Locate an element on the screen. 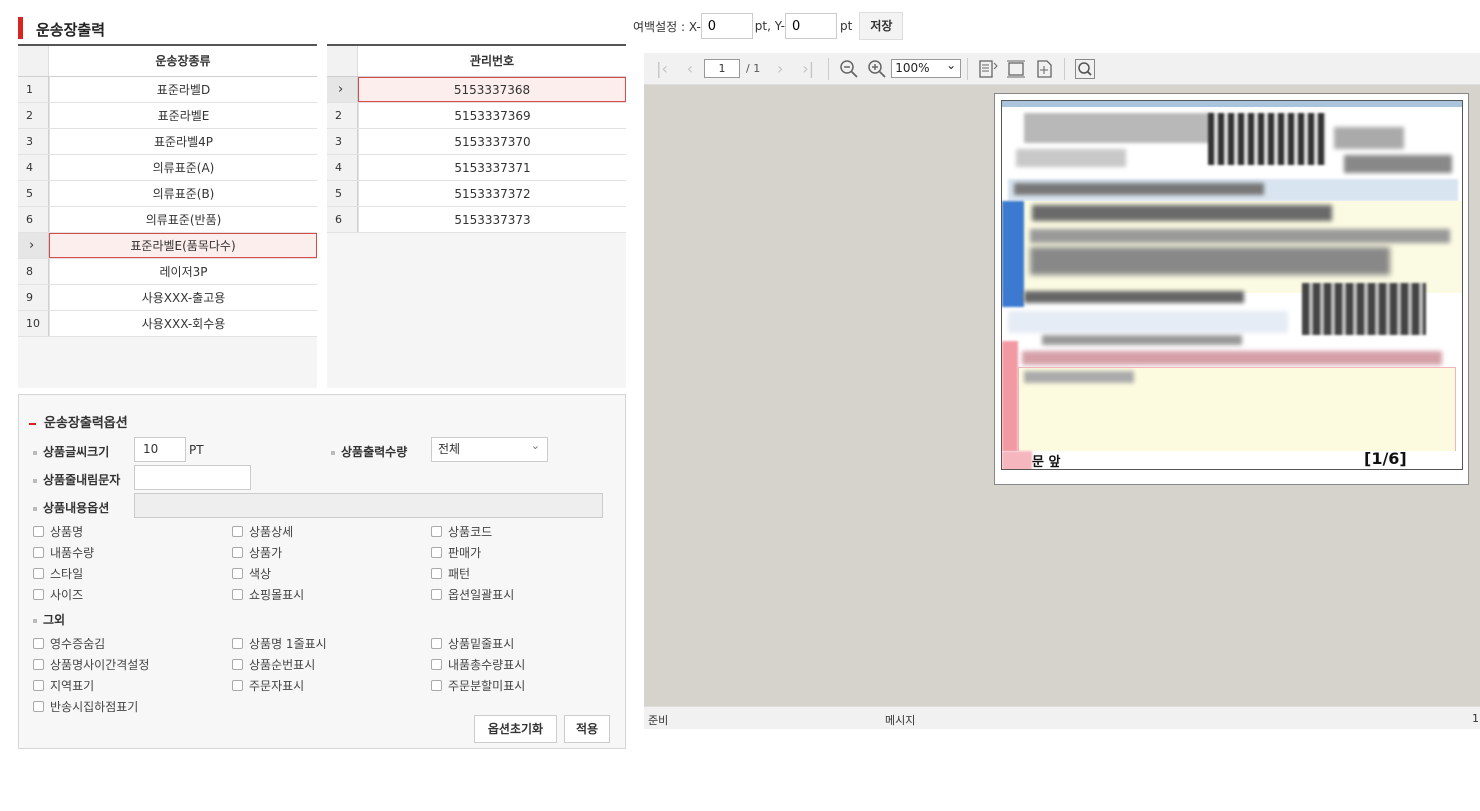  waybill-type-cell: 사용XXX-출고용 is located at coordinates (183, 297).